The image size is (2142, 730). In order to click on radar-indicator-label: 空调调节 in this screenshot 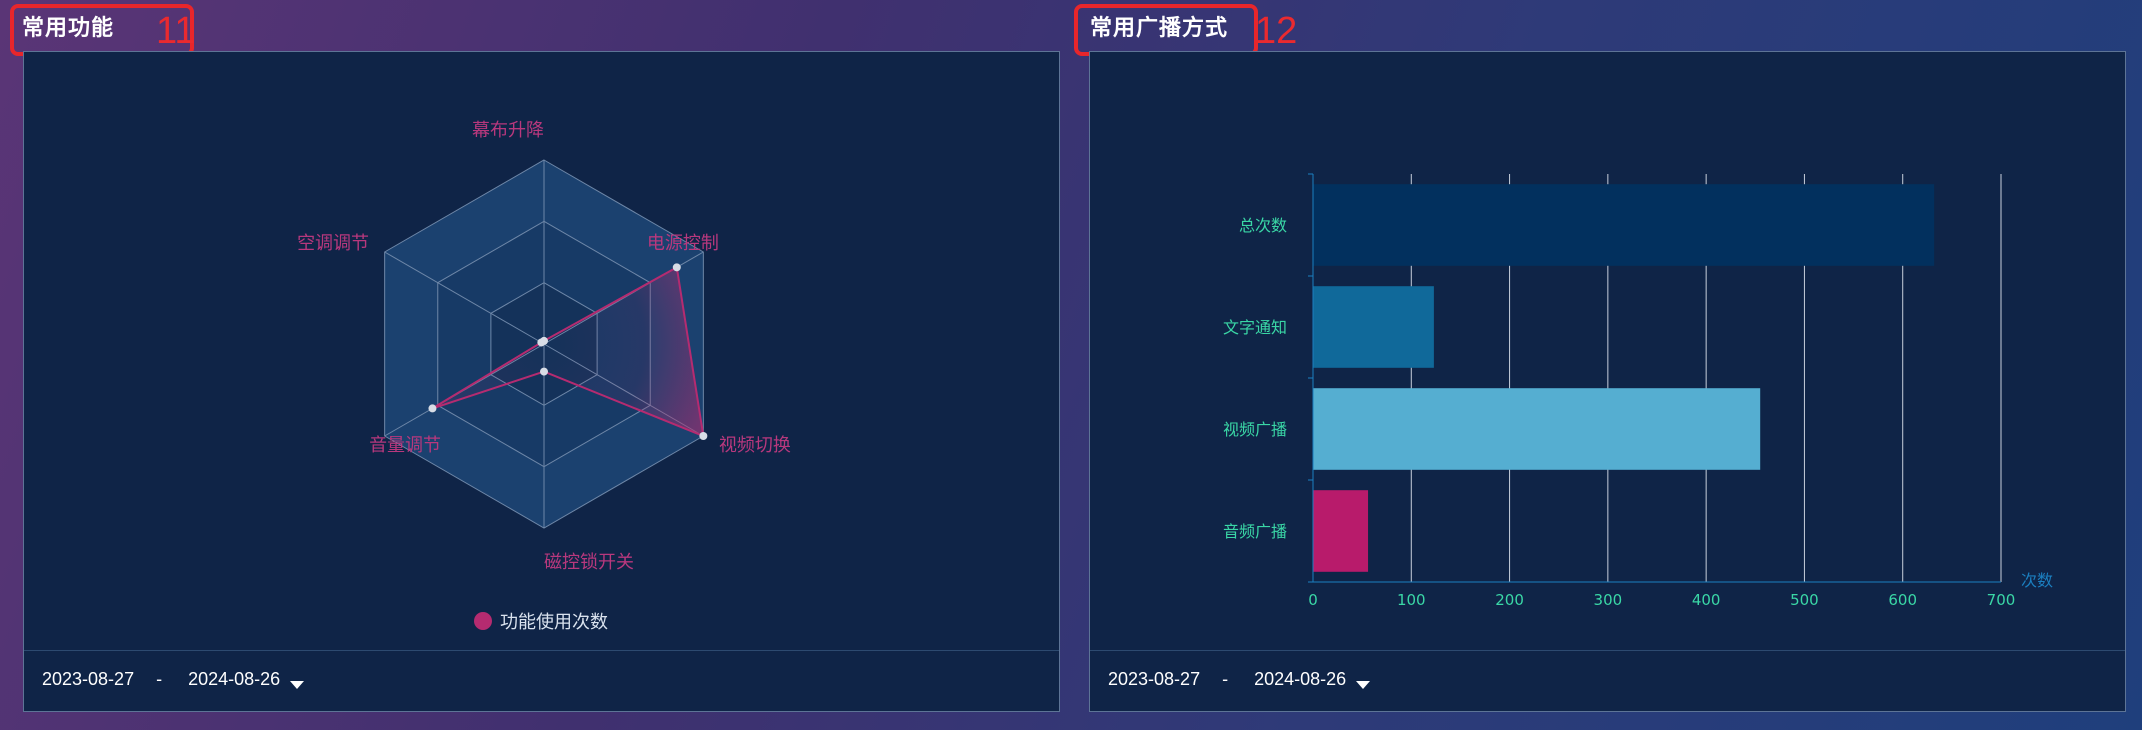, I will do `click(333, 243)`.